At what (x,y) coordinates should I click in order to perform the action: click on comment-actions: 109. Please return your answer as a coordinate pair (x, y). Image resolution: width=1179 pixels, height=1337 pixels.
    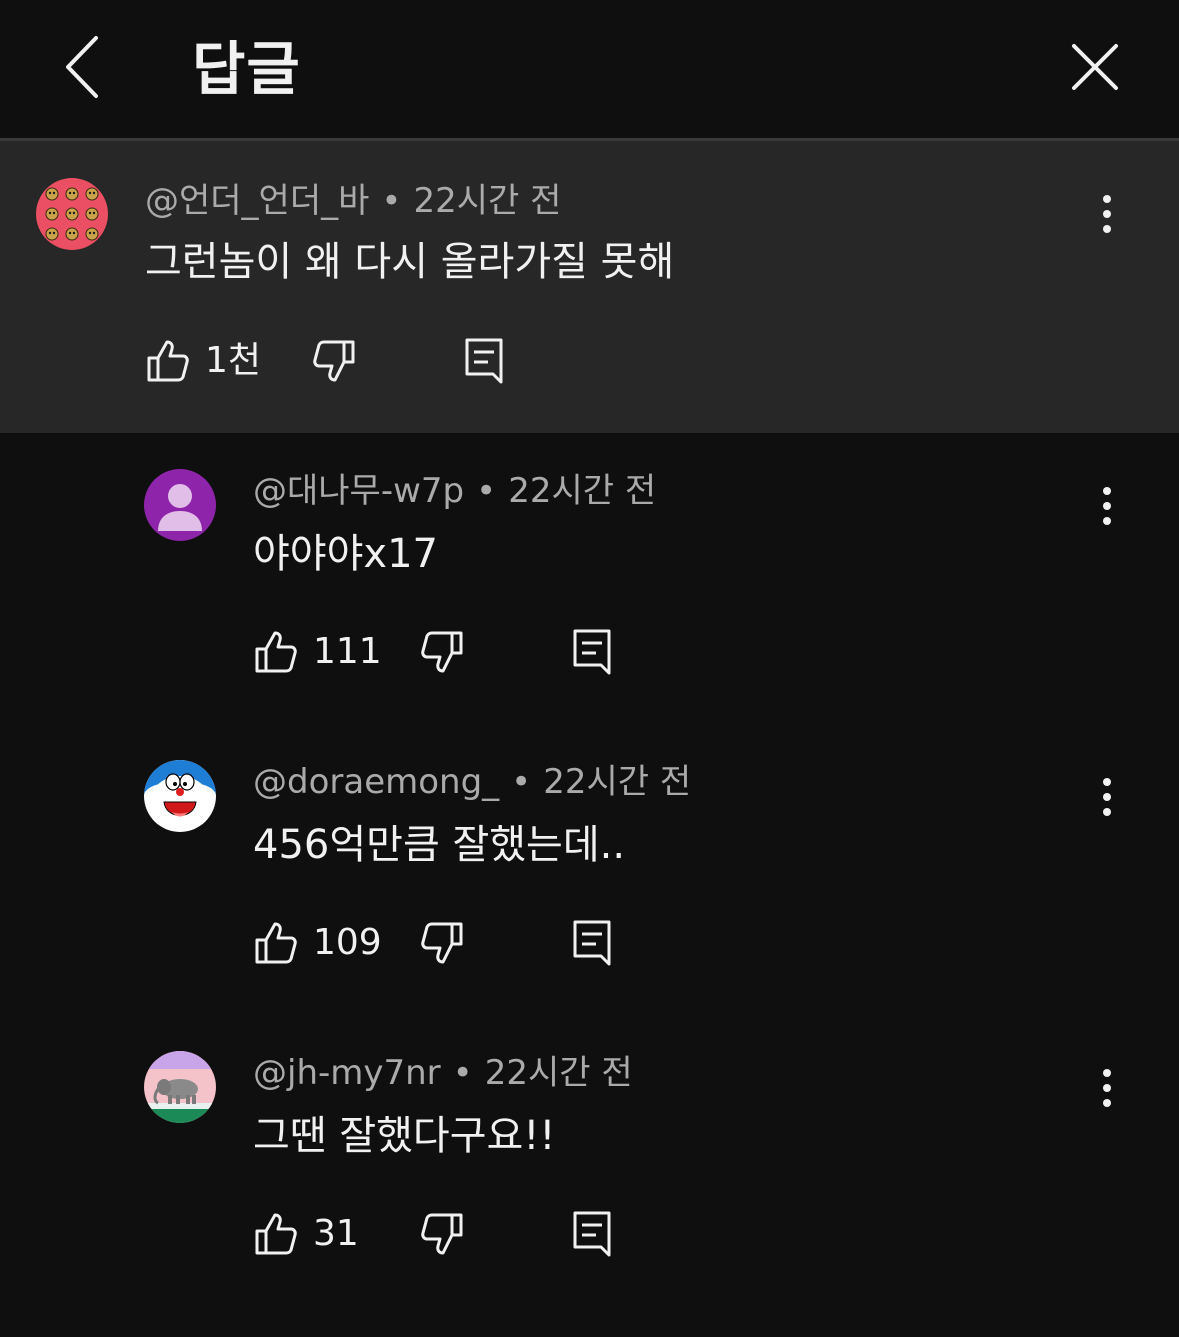
    Looking at the image, I should click on (453, 943).